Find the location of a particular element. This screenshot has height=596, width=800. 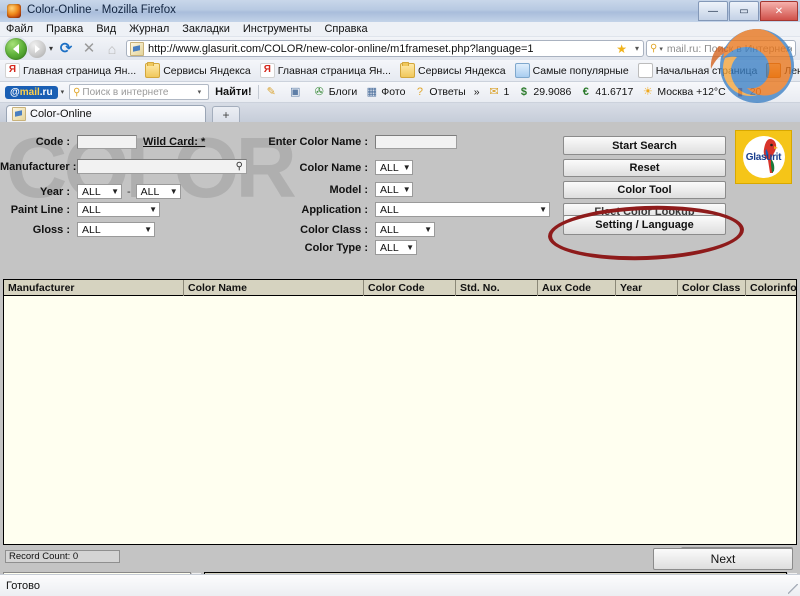

magnifier-icon: ⚲ is located at coordinates (239, 166).